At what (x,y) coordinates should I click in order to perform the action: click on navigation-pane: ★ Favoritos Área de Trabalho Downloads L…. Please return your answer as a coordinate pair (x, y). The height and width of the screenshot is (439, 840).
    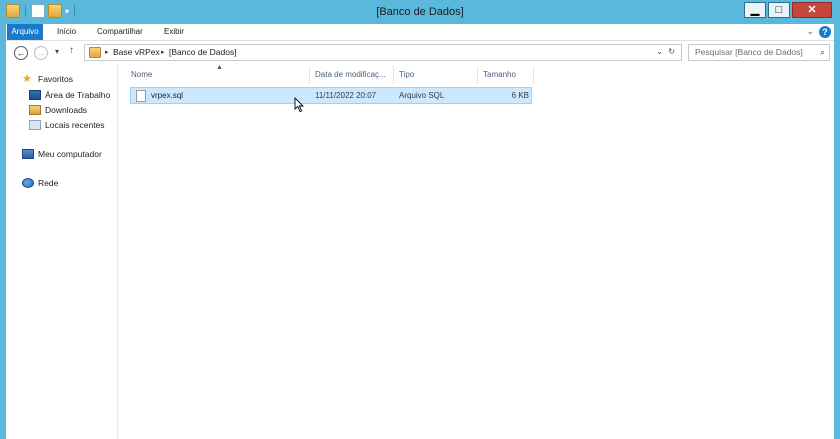
    Looking at the image, I should click on (62, 251).